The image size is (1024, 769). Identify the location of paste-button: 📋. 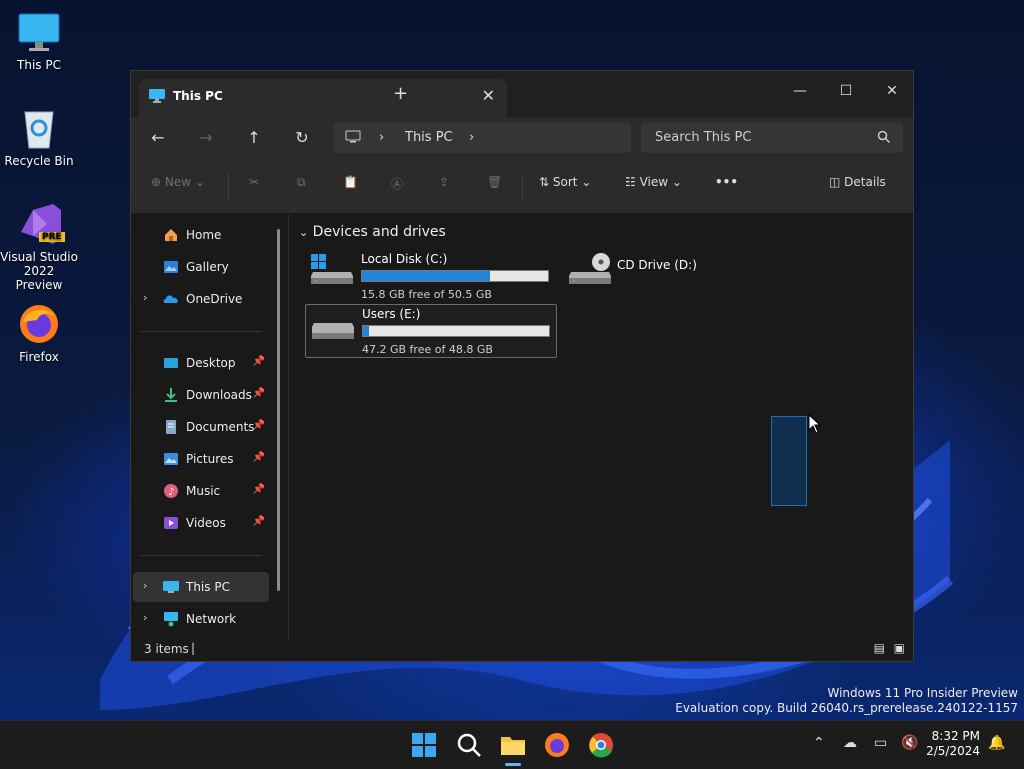
(350, 182).